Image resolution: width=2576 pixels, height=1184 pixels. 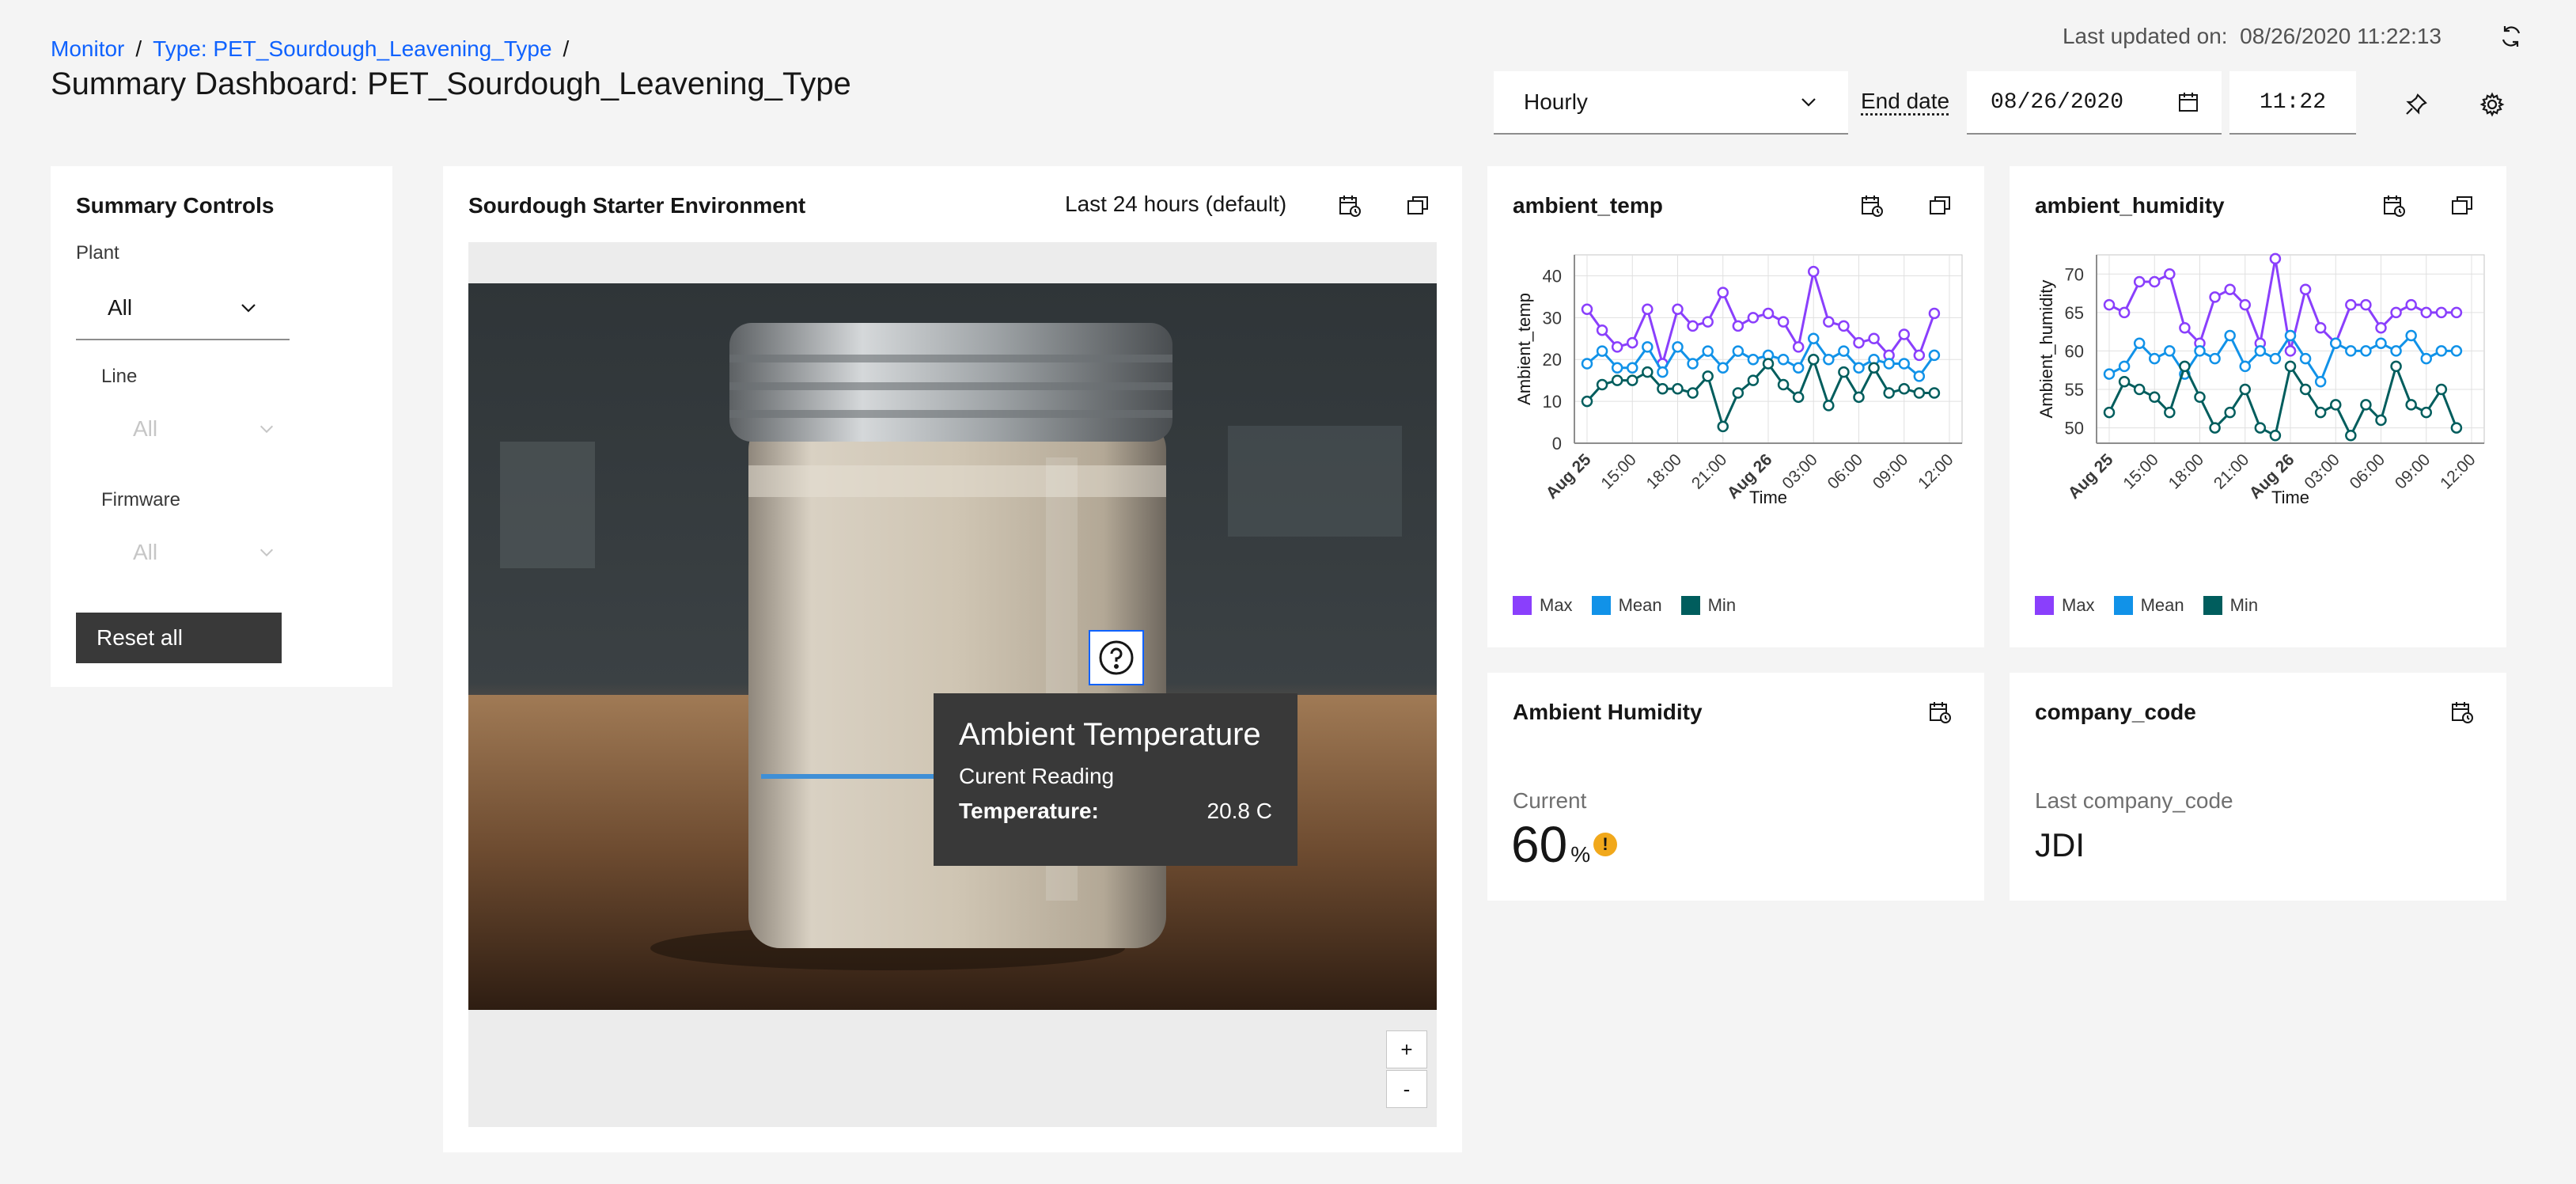 I want to click on calendar-icon, so click(x=2188, y=102).